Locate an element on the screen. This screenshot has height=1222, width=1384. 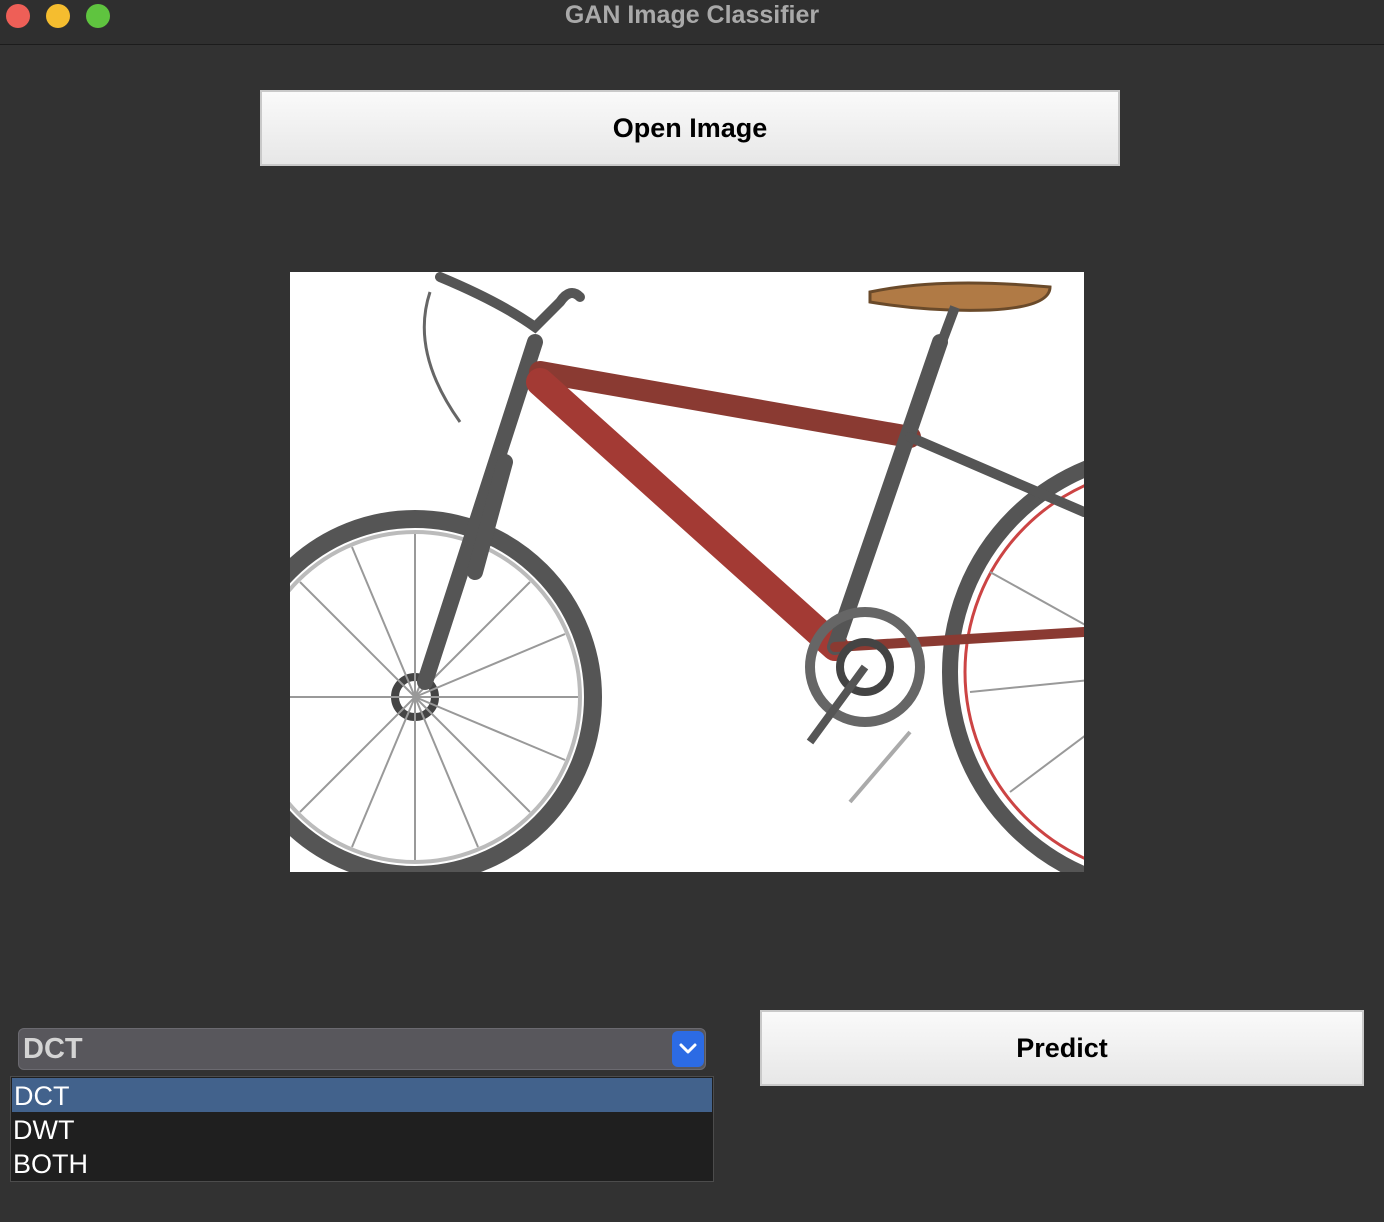
window-title: GAN Image Classifier is located at coordinates (692, 15).